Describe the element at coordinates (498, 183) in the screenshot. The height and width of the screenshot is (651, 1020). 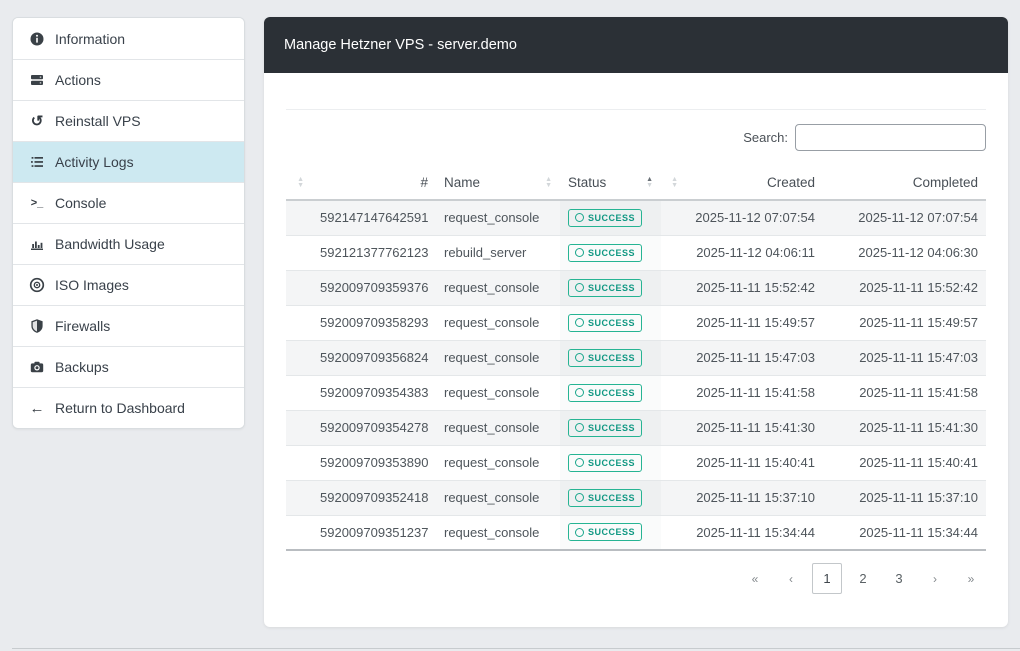
I see `column-header-name: Name ▲ ▼` at that location.